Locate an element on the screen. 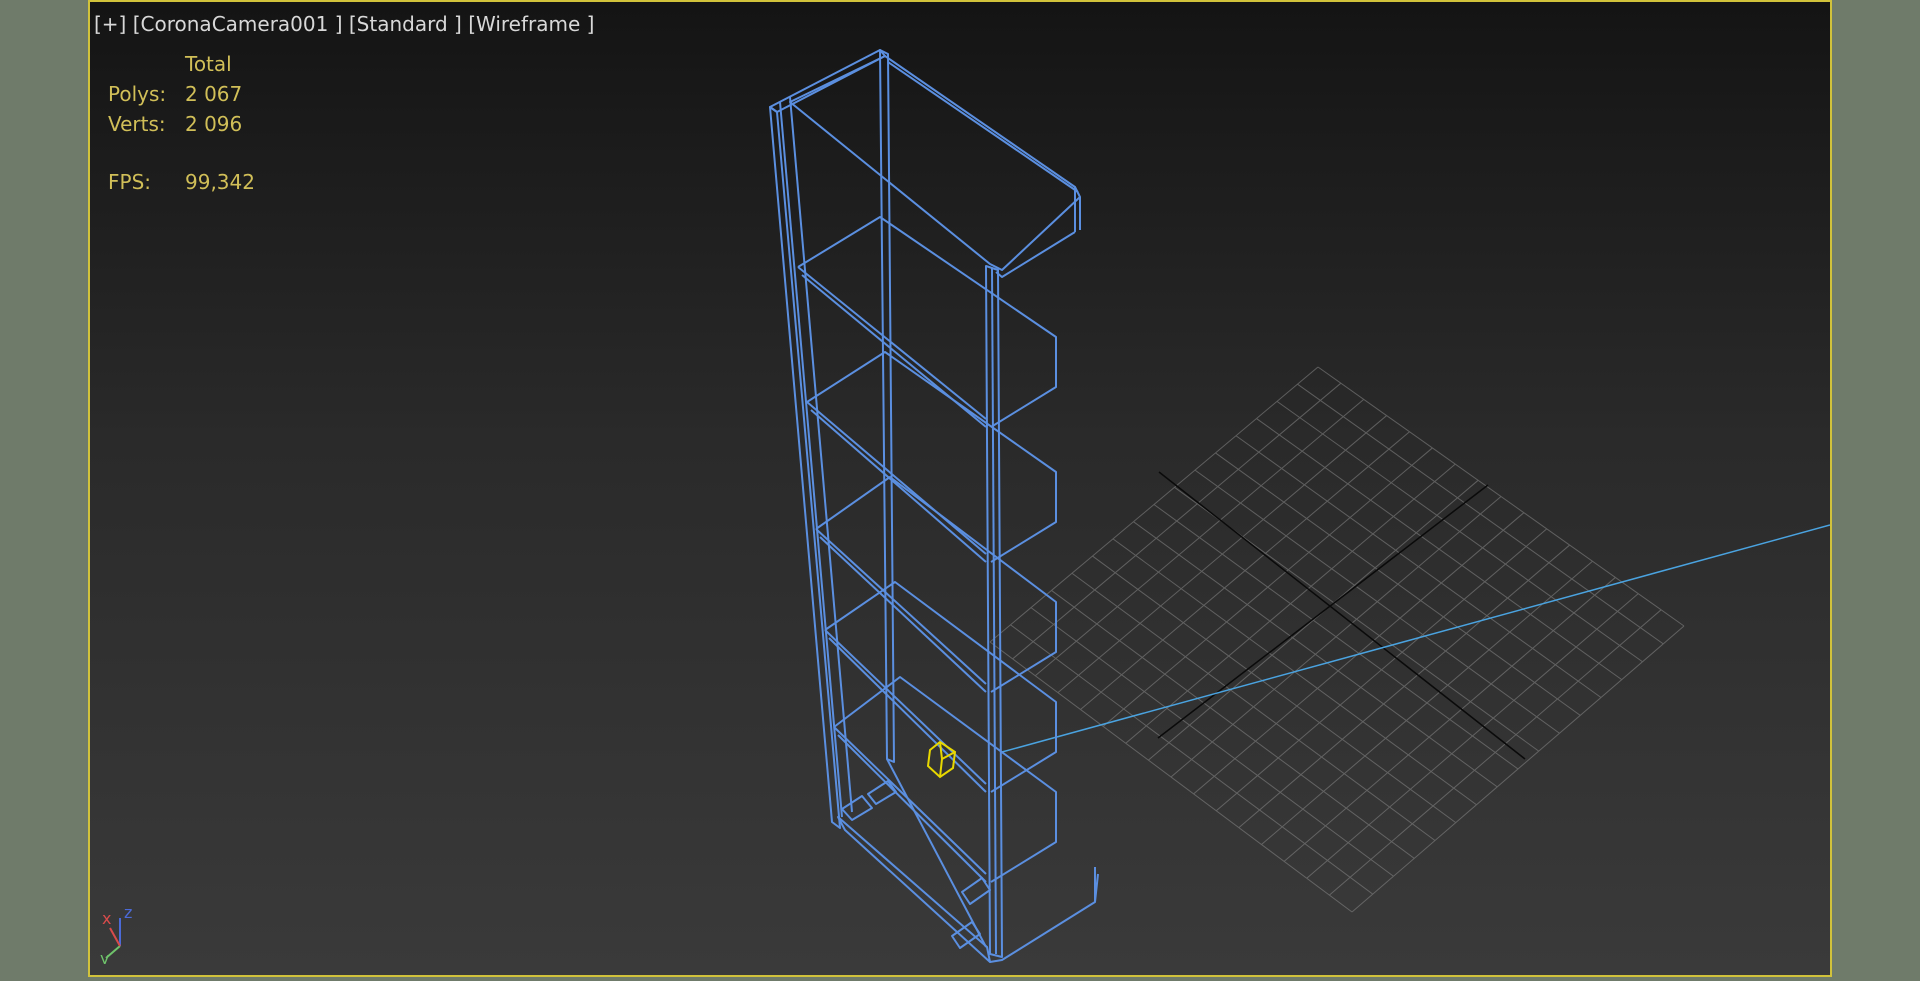 The image size is (1920, 981). axis-z-label: z is located at coordinates (128, 913).